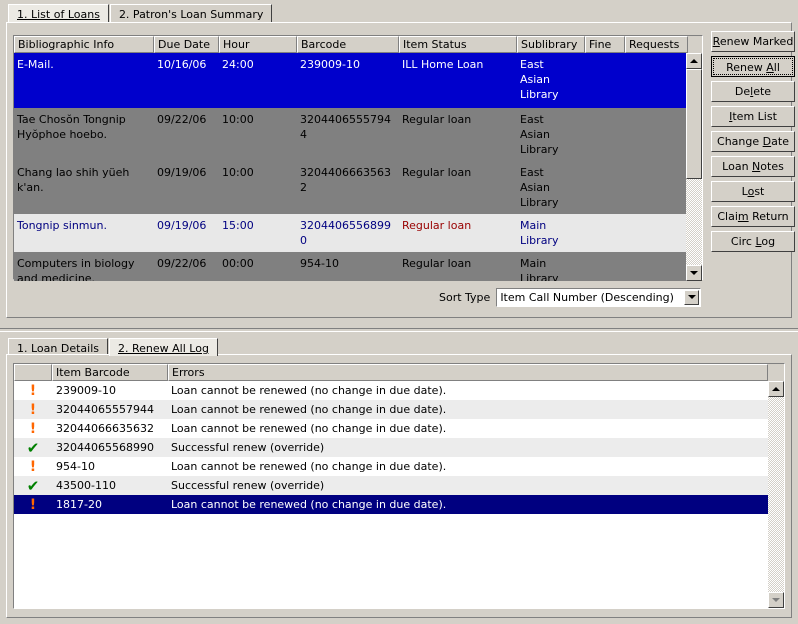  Describe the element at coordinates (35, 64) in the screenshot. I see `loan-cell-bib: E-Mail.` at that location.